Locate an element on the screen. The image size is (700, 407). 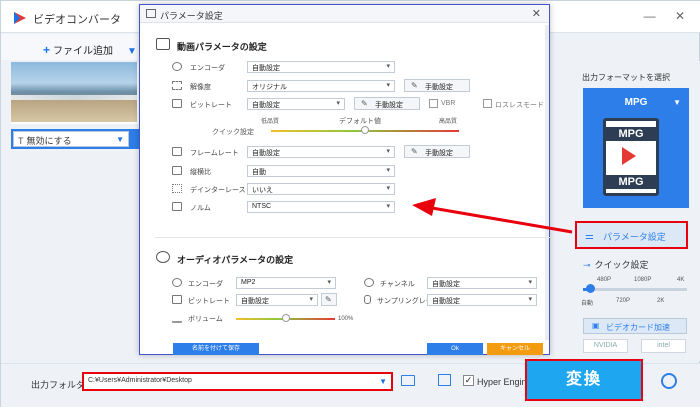
video-bitrate-select: 自動設定 ▾ is located at coordinates (296, 104).